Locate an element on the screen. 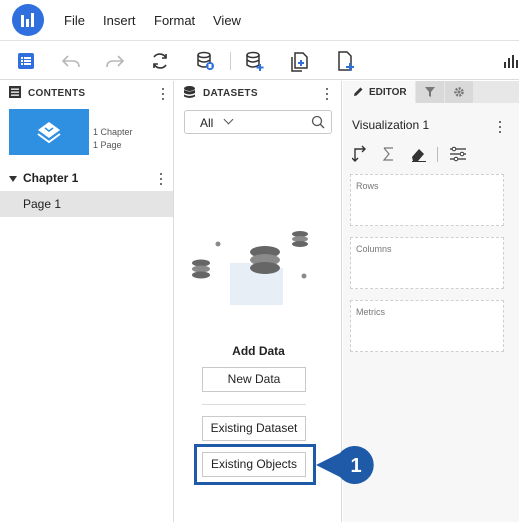 This screenshot has width=519, height=522. chapter-item: Chapter 1 is located at coordinates (86, 179).